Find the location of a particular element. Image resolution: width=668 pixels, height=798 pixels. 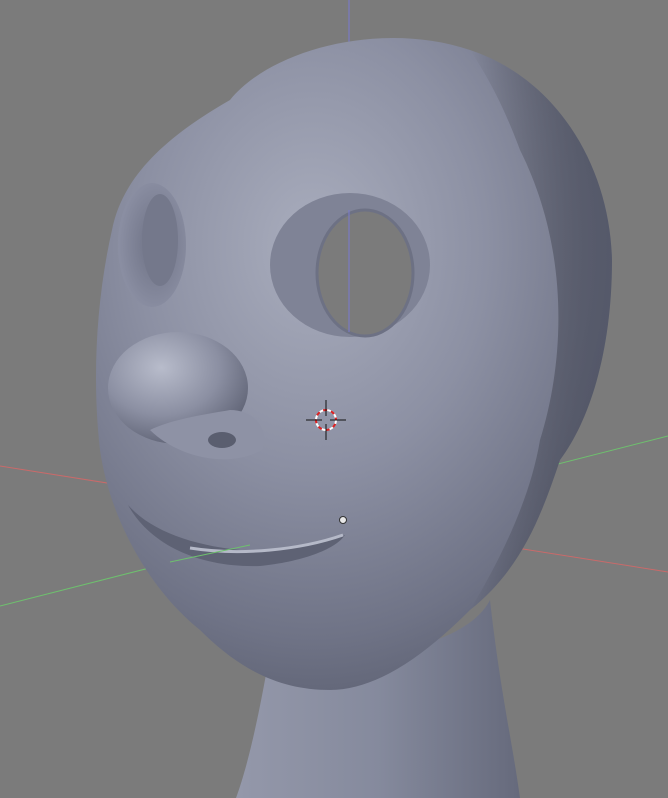

left-eye-hole is located at coordinates (160, 240).